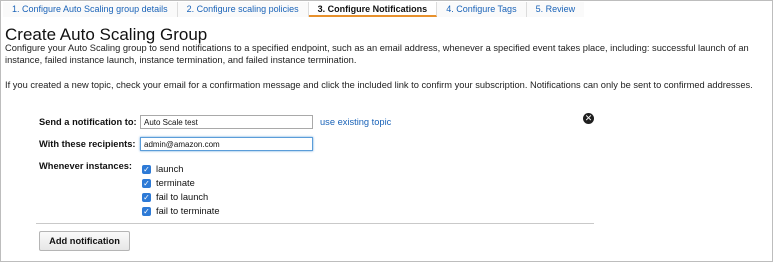 This screenshot has height=264, width=775. I want to click on tab-step-1: 1. Configure Auto Scaling group details, so click(90, 9).